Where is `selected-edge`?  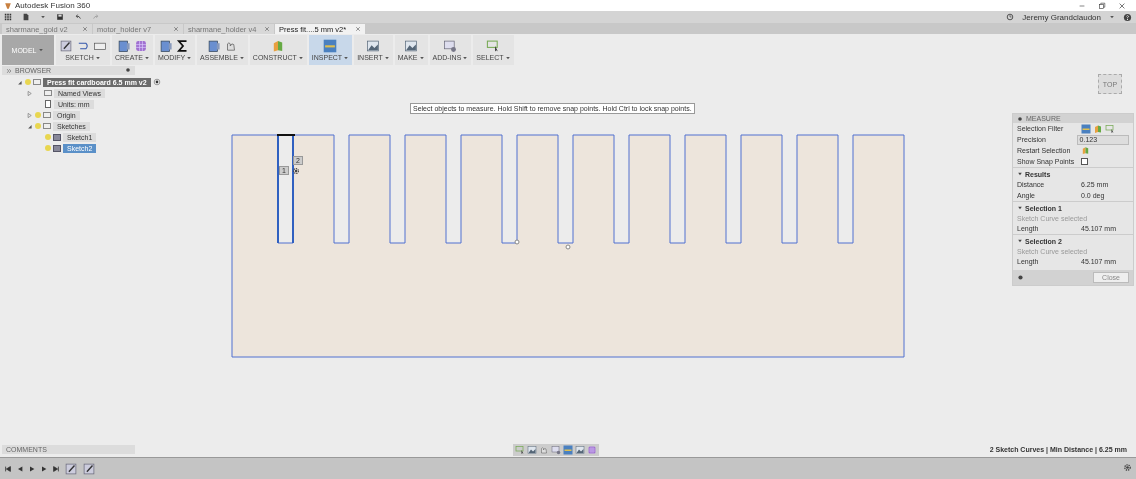 selected-edge is located at coordinates (286, 135).